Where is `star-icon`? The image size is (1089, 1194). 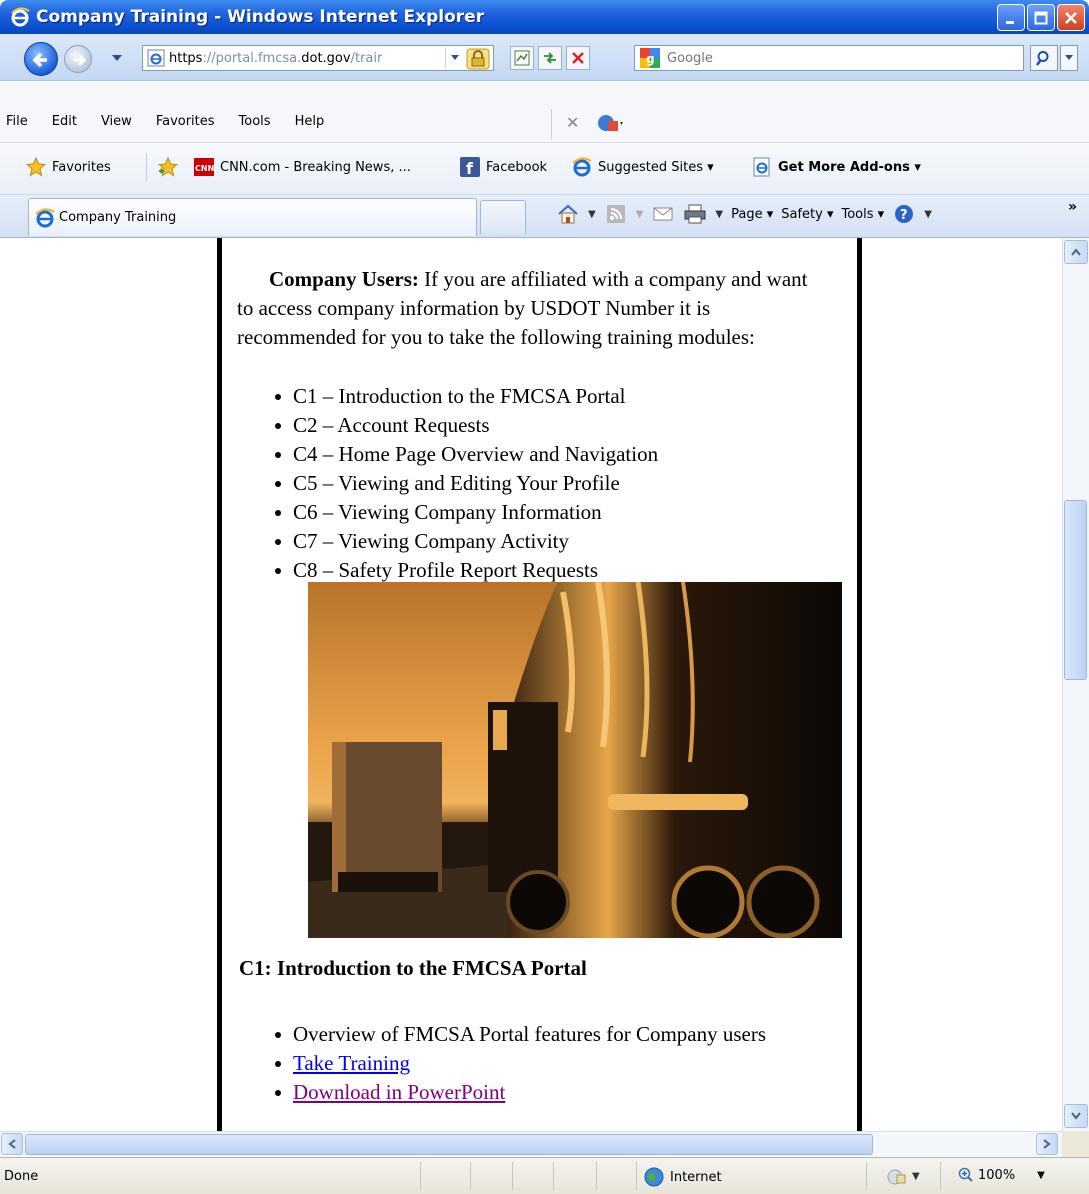
star-icon is located at coordinates (36, 167).